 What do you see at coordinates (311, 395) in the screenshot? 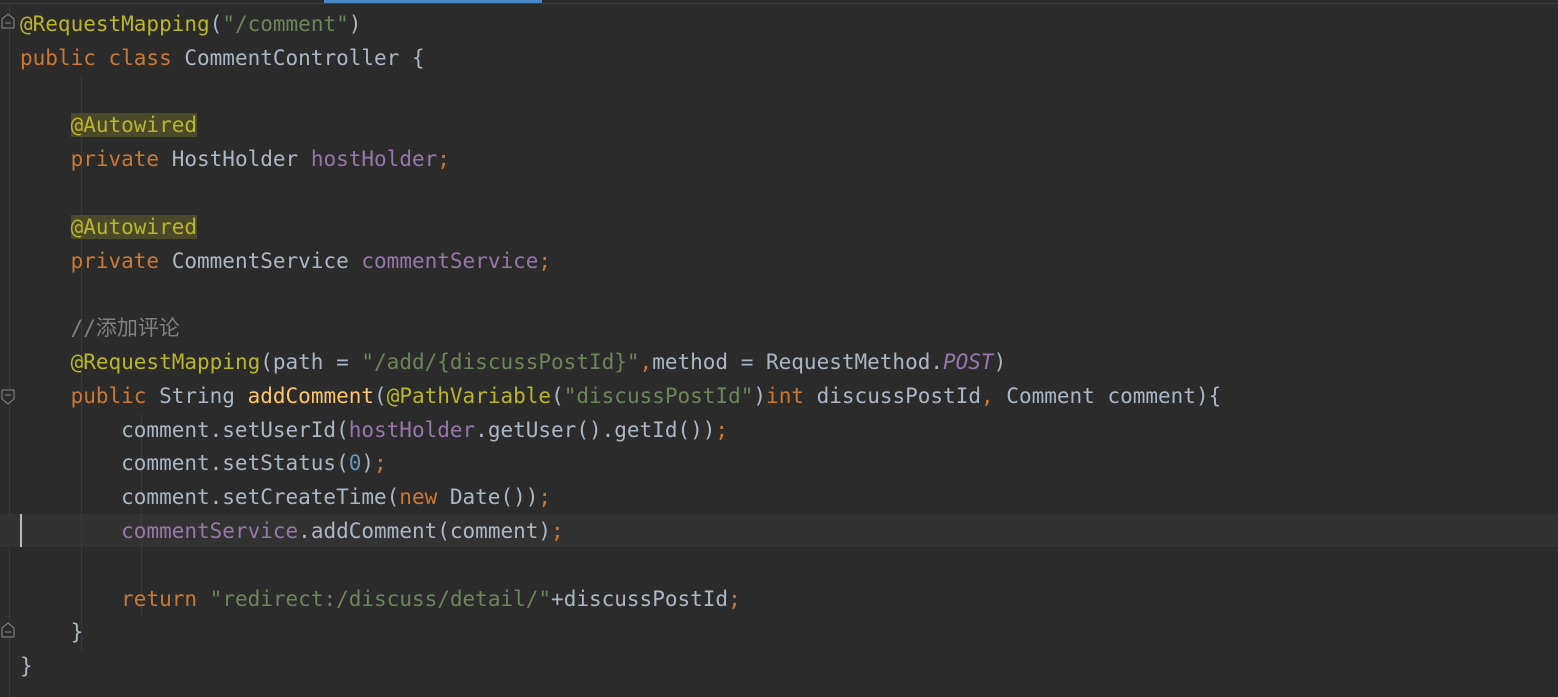
I see `code-token: addComment` at bounding box center [311, 395].